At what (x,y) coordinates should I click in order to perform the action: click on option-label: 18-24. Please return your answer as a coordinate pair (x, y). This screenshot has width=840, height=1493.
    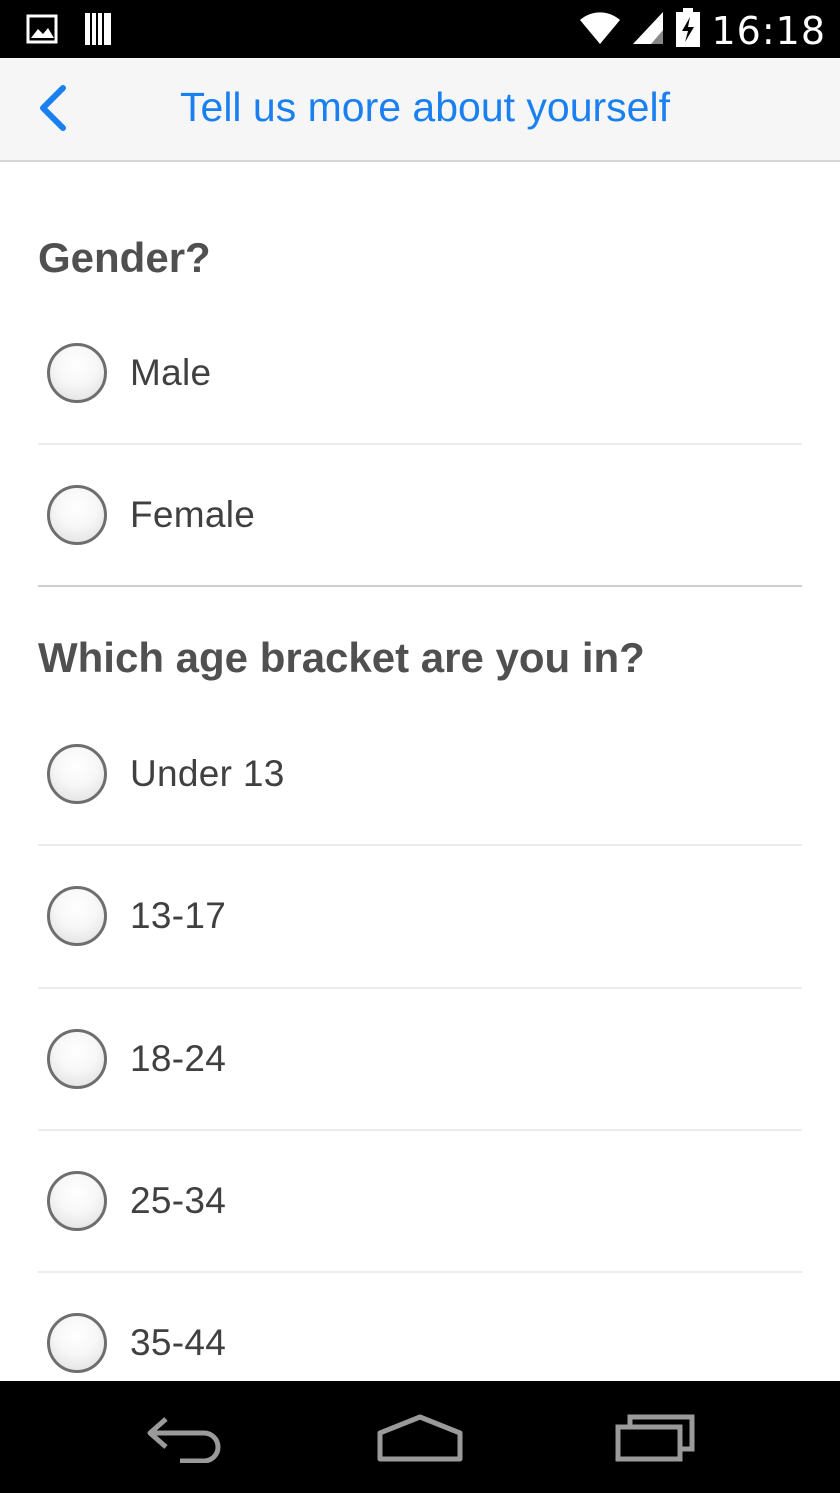
    Looking at the image, I should click on (178, 1058).